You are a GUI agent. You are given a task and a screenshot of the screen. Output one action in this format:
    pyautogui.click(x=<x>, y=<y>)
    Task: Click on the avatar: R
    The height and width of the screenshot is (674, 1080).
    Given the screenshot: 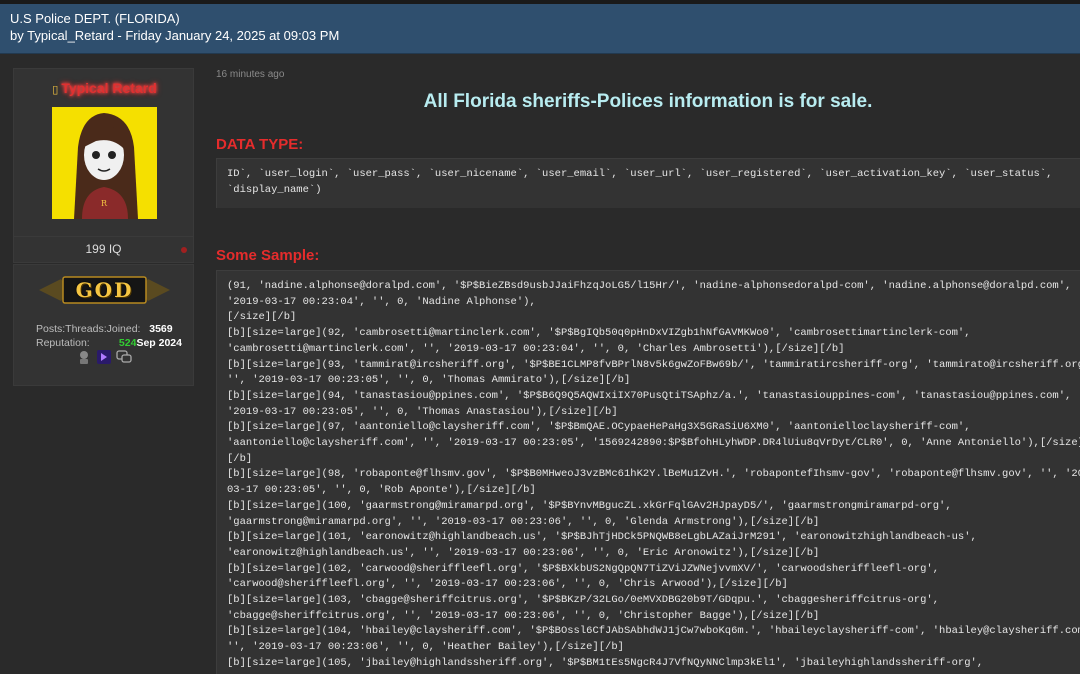 What is the action you would take?
    pyautogui.click(x=104, y=163)
    